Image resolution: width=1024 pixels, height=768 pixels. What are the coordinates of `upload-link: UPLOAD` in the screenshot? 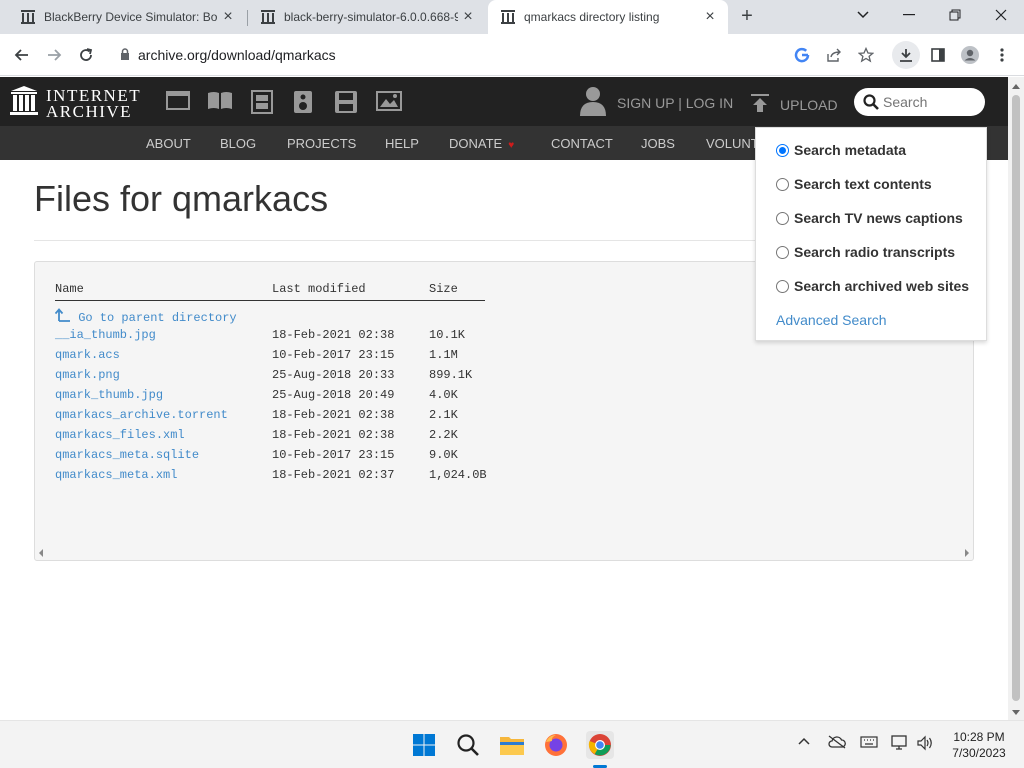 It's located at (794, 104).